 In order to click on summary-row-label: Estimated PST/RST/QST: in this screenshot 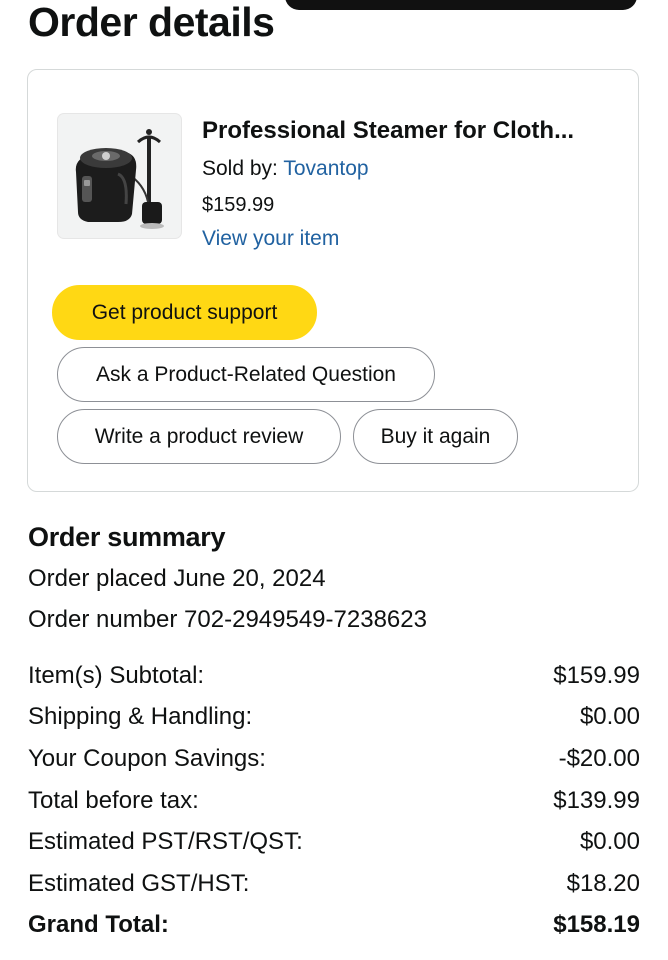, I will do `click(165, 841)`.